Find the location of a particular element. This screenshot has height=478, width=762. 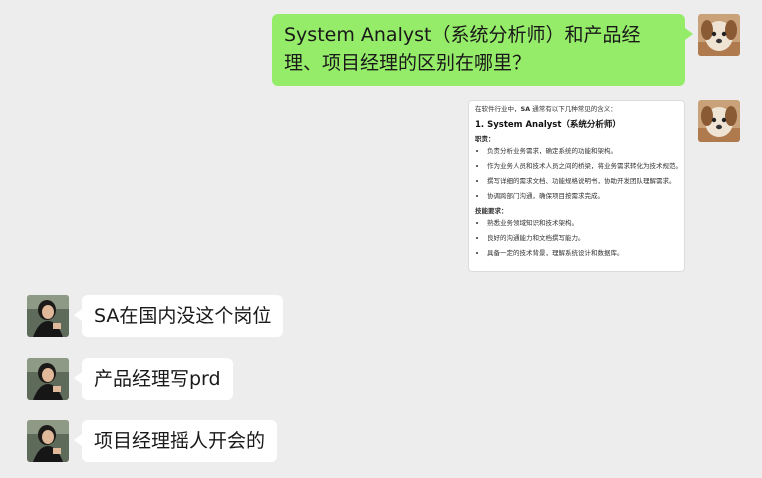

screenshot-heading: 1. System Analyst（系统分析师） is located at coordinates (548, 125).